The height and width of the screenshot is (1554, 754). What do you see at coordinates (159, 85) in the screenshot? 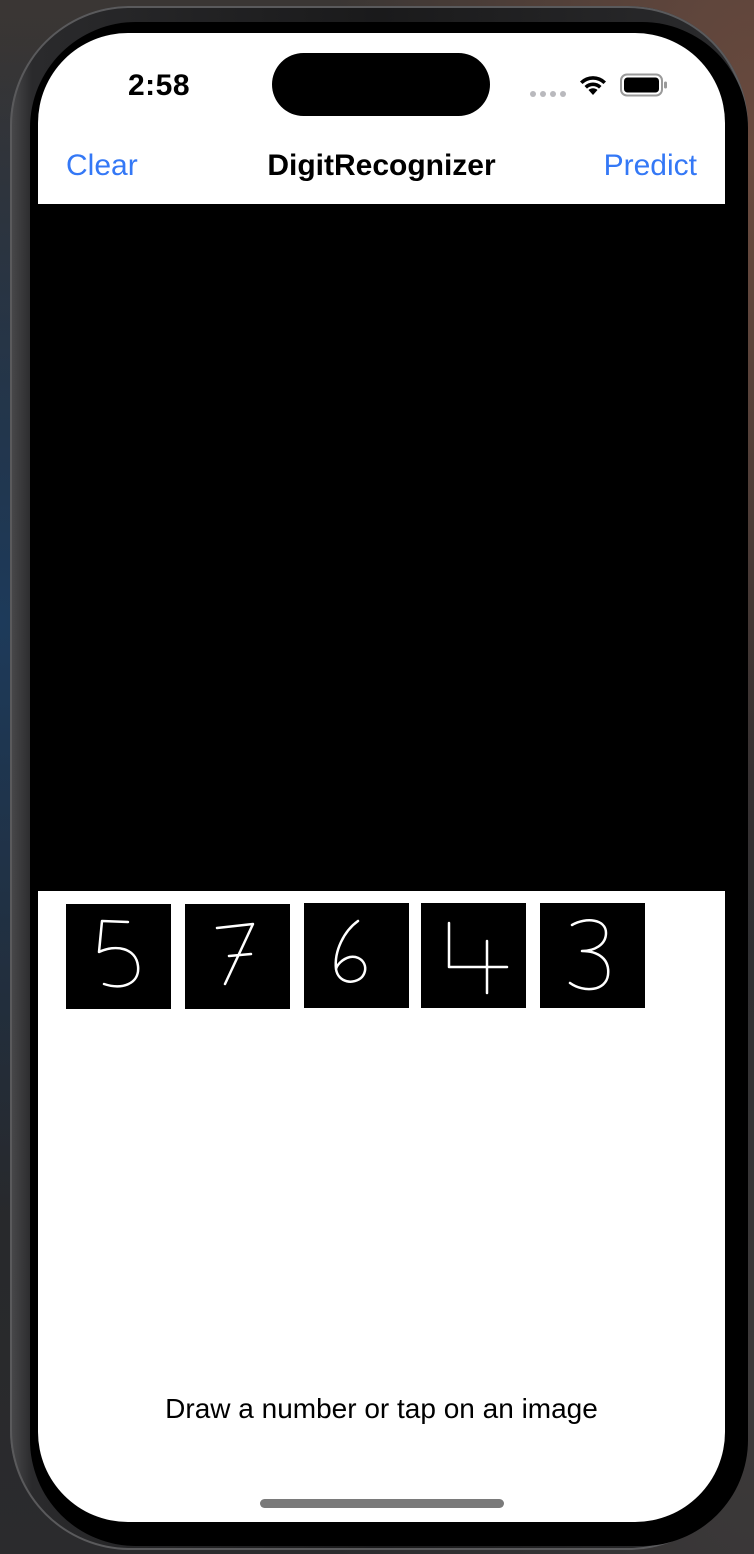
I see `status-time: 2:58` at bounding box center [159, 85].